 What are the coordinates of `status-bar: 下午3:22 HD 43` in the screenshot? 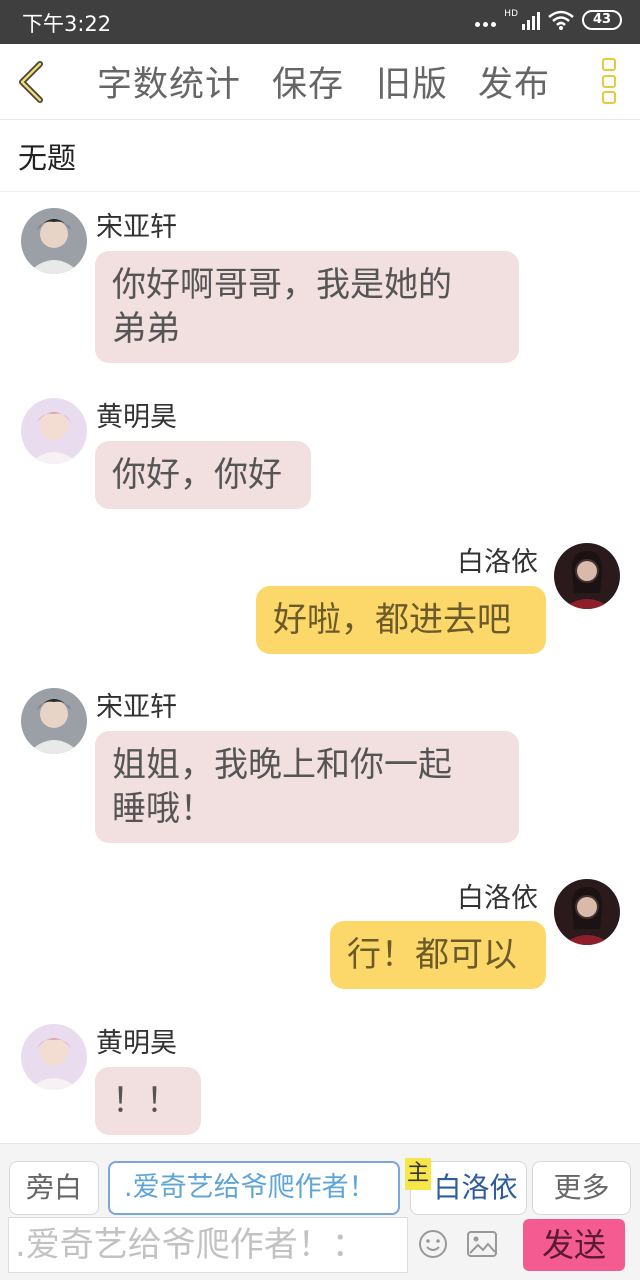 It's located at (320, 22).